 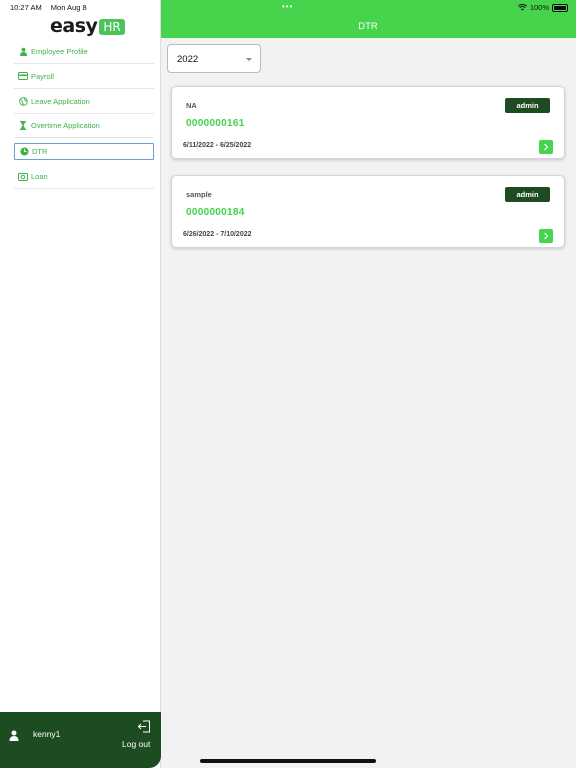 I want to click on logout-button: Log out, so click(x=136, y=744).